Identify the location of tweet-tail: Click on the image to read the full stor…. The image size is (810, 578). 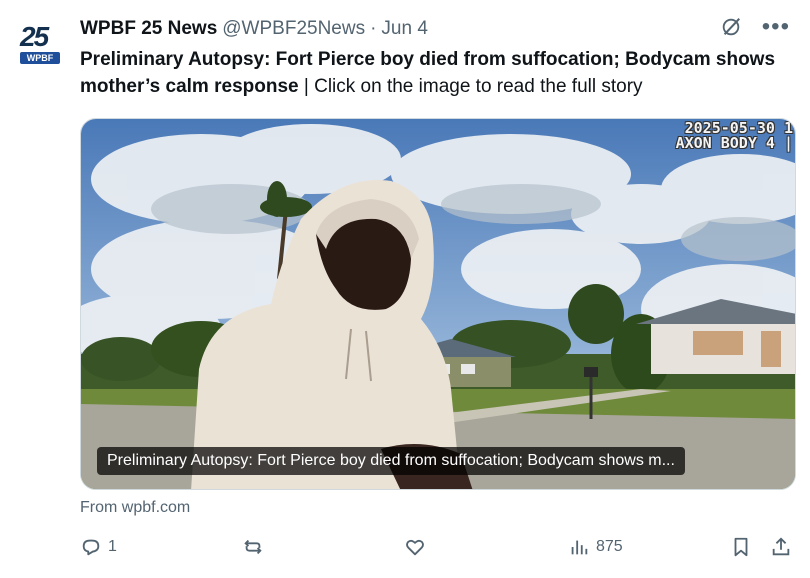
(478, 86).